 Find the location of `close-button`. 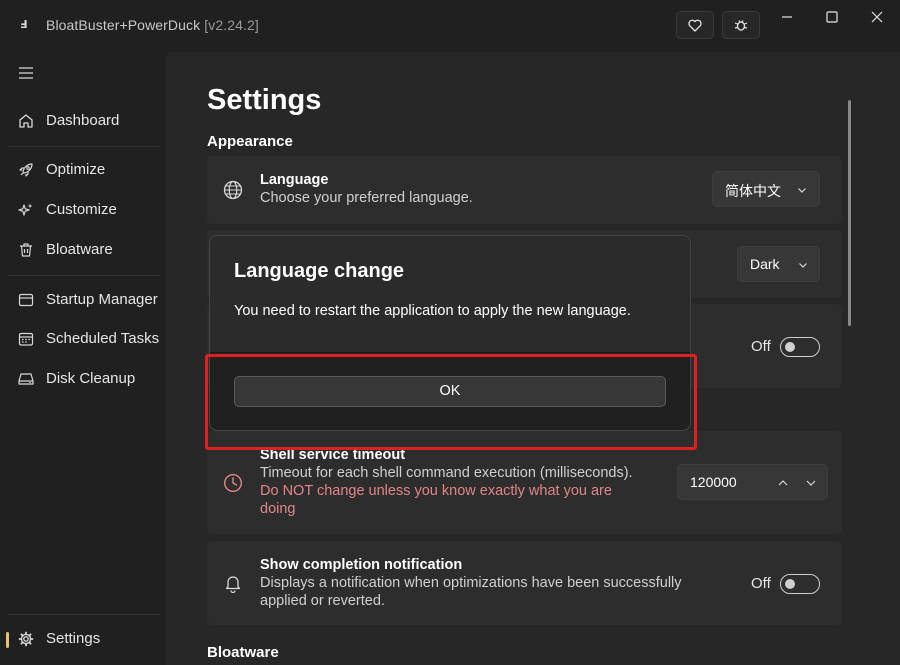

close-button is located at coordinates (877, 17).